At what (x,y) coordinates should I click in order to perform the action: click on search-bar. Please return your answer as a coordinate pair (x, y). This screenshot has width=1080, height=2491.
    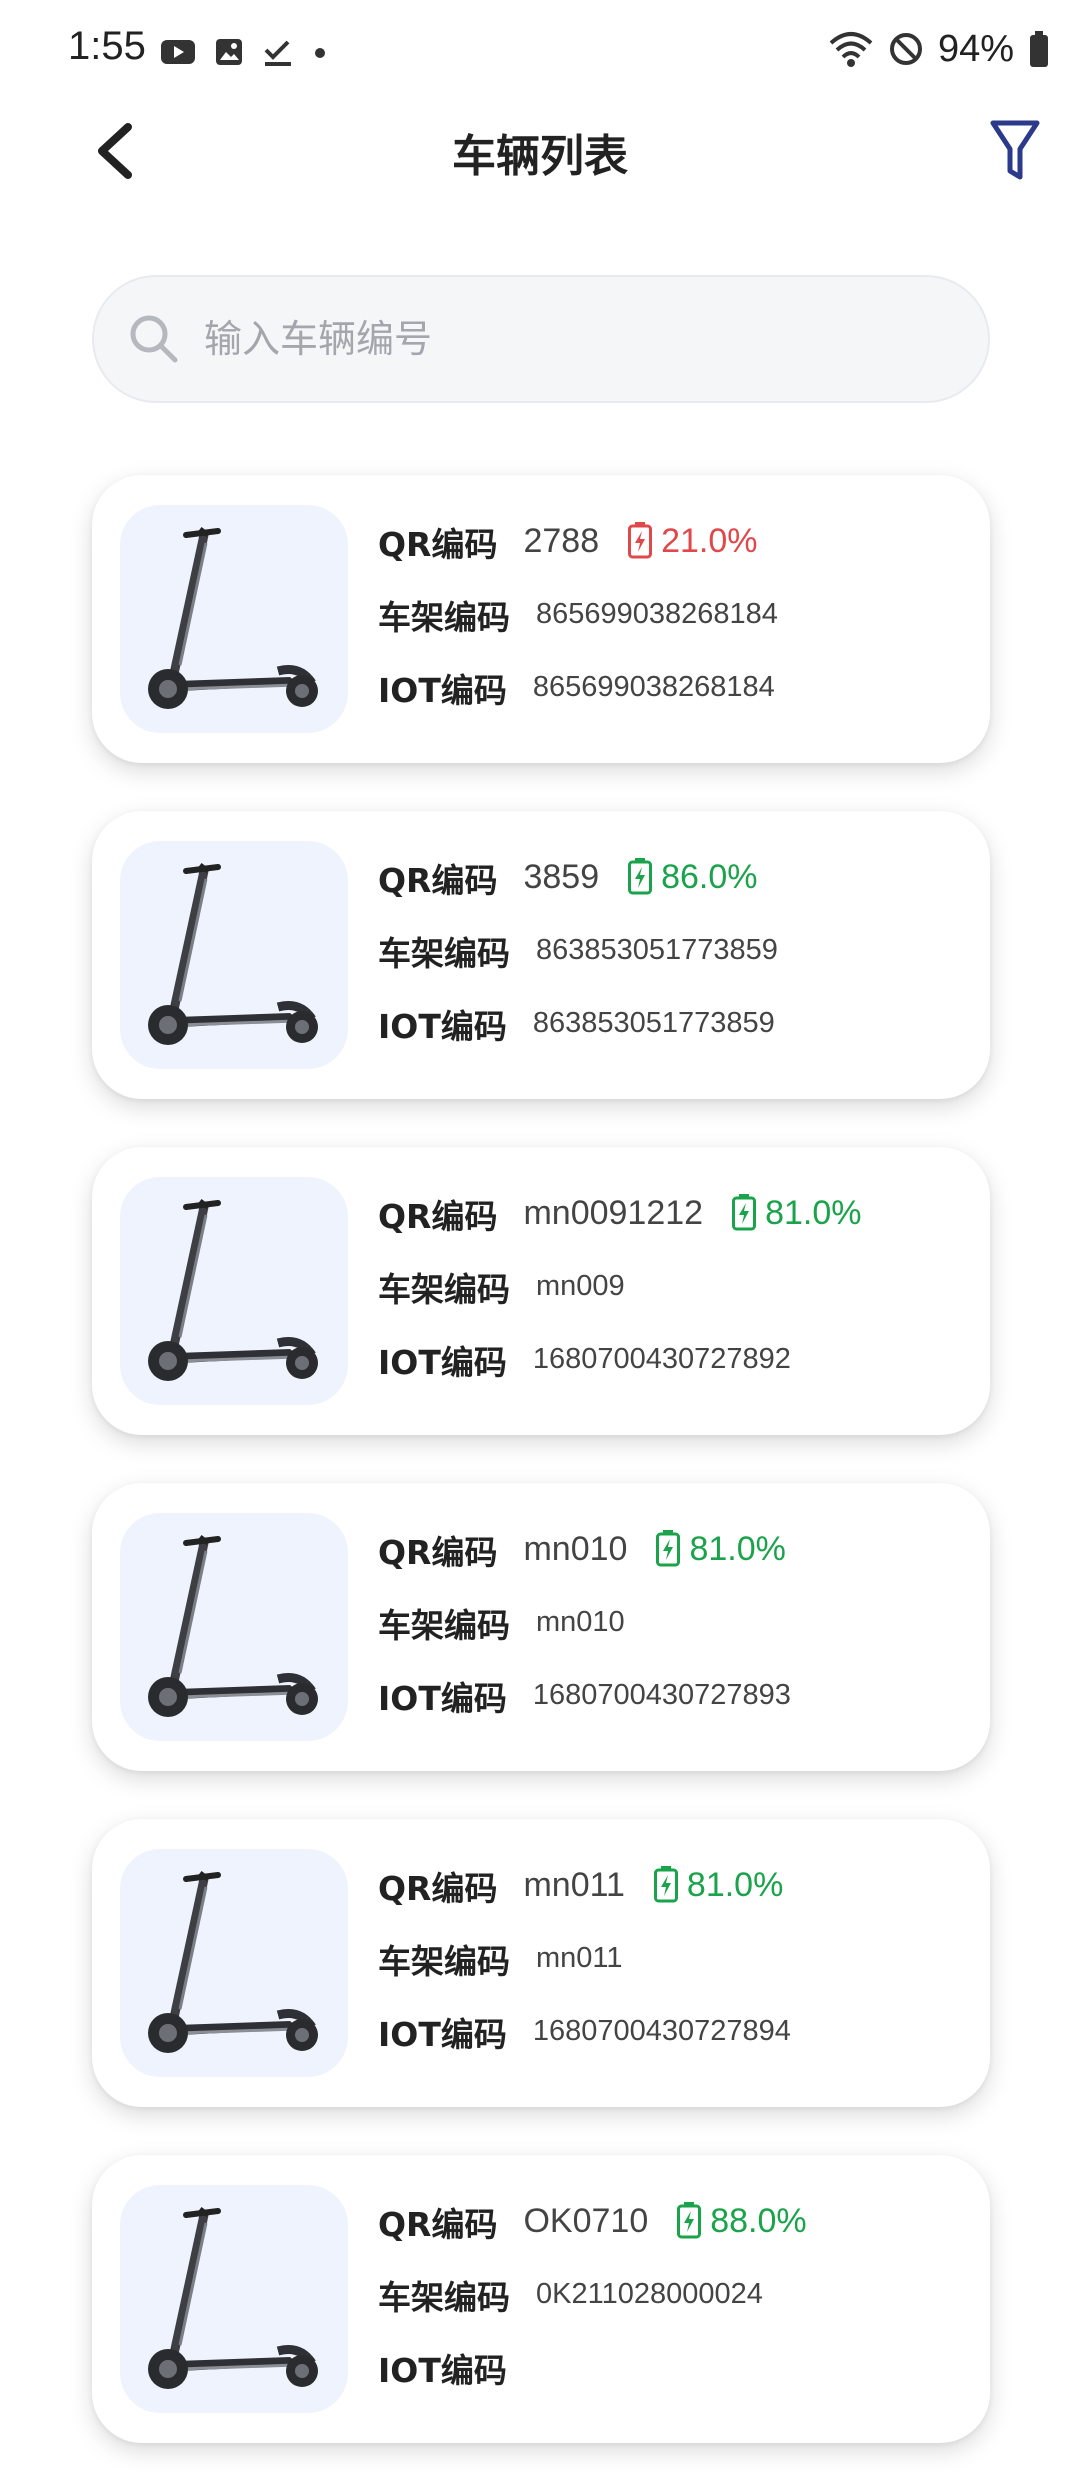
    Looking at the image, I should click on (541, 339).